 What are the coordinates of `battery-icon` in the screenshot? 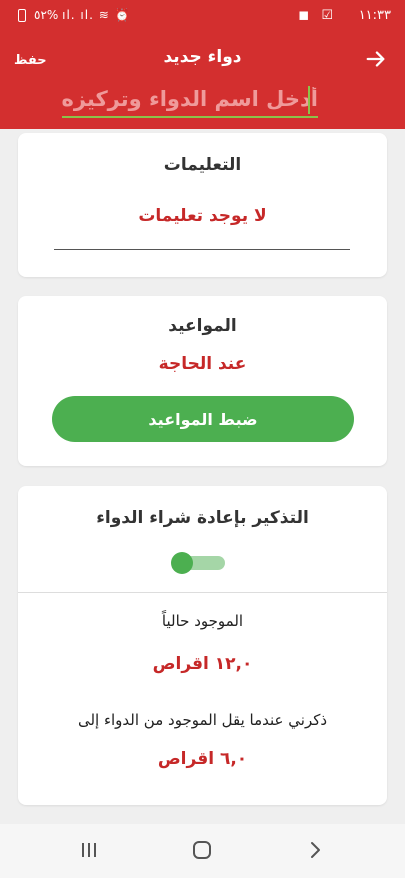 It's located at (22, 15).